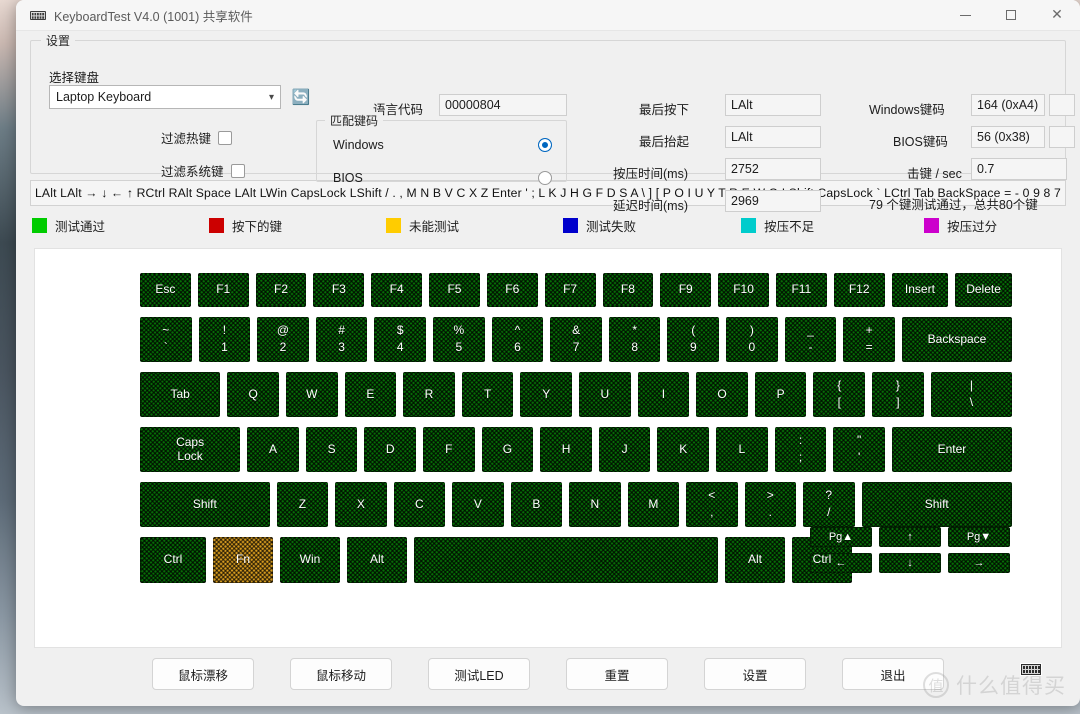  Describe the element at coordinates (617, 674) in the screenshot. I see `reset-button: 重置` at that location.